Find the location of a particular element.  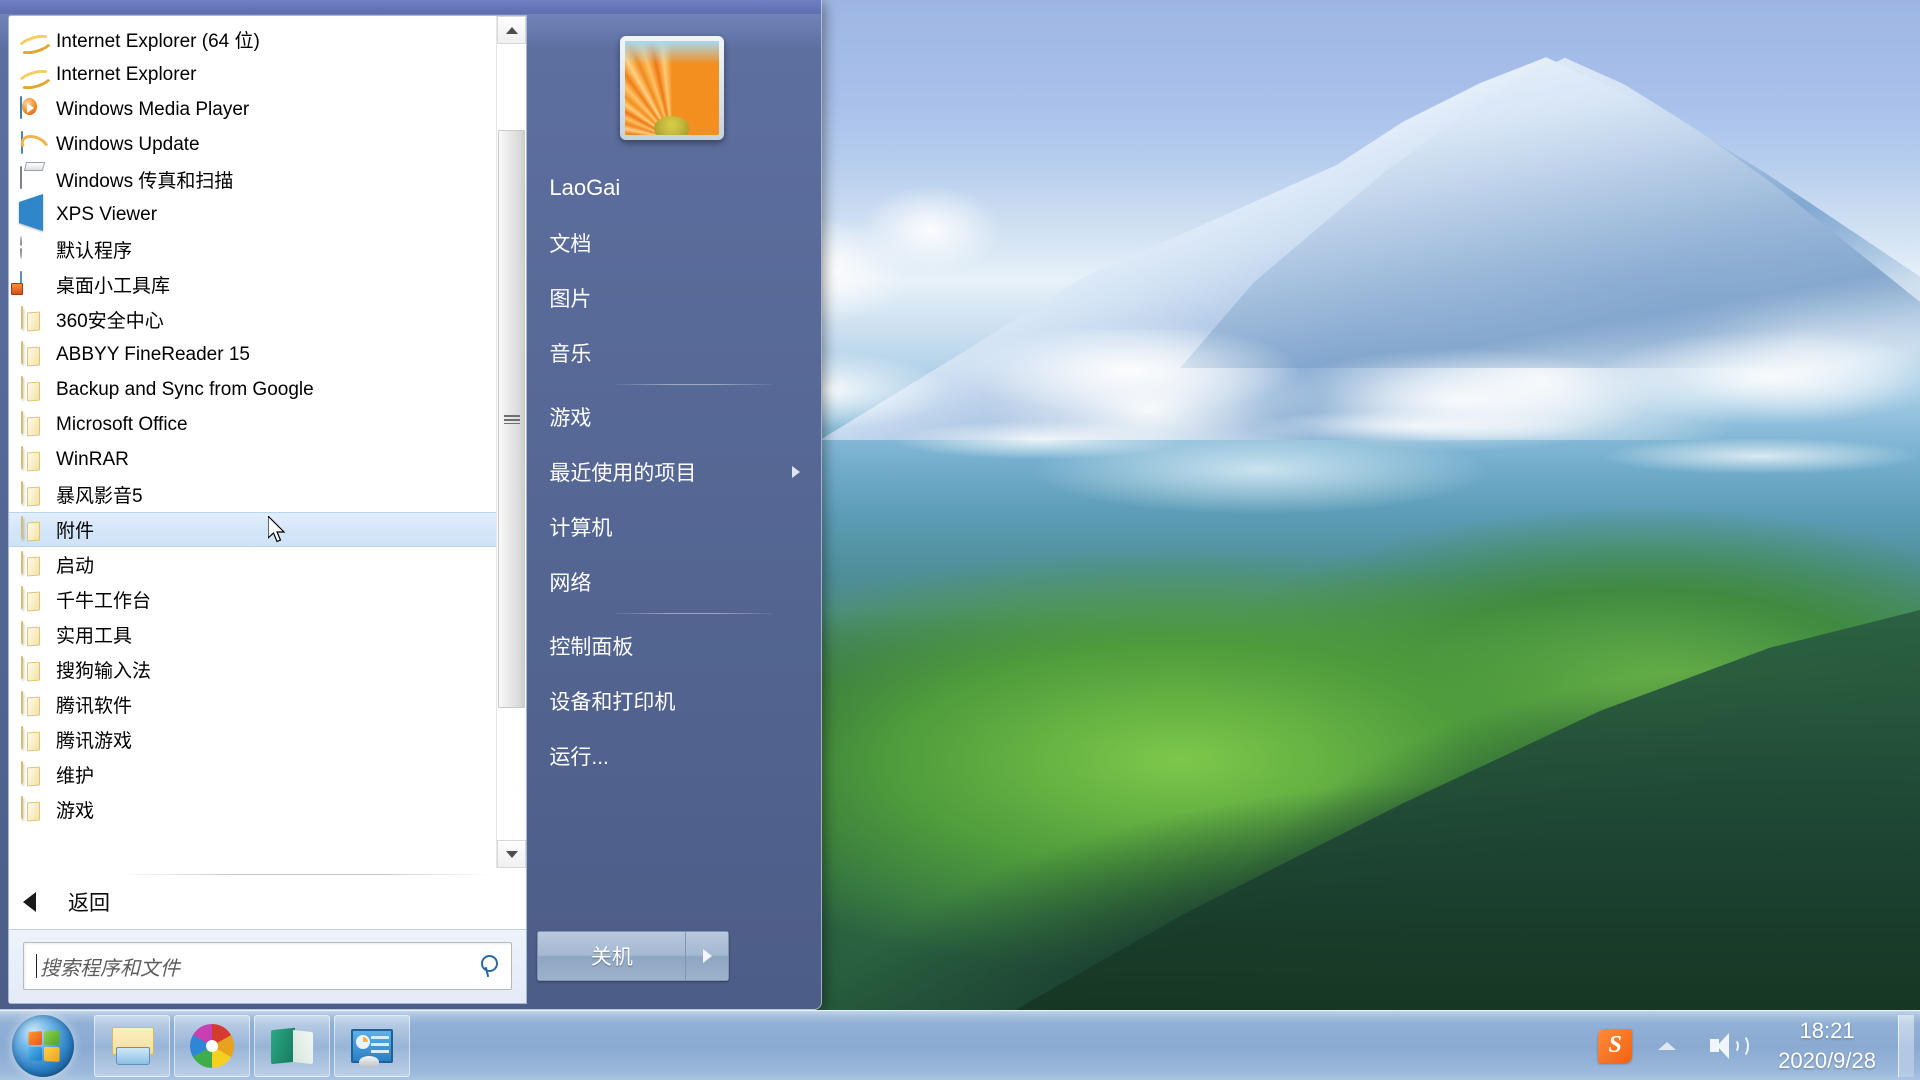

taskbar-buttons is located at coordinates (252, 1045).